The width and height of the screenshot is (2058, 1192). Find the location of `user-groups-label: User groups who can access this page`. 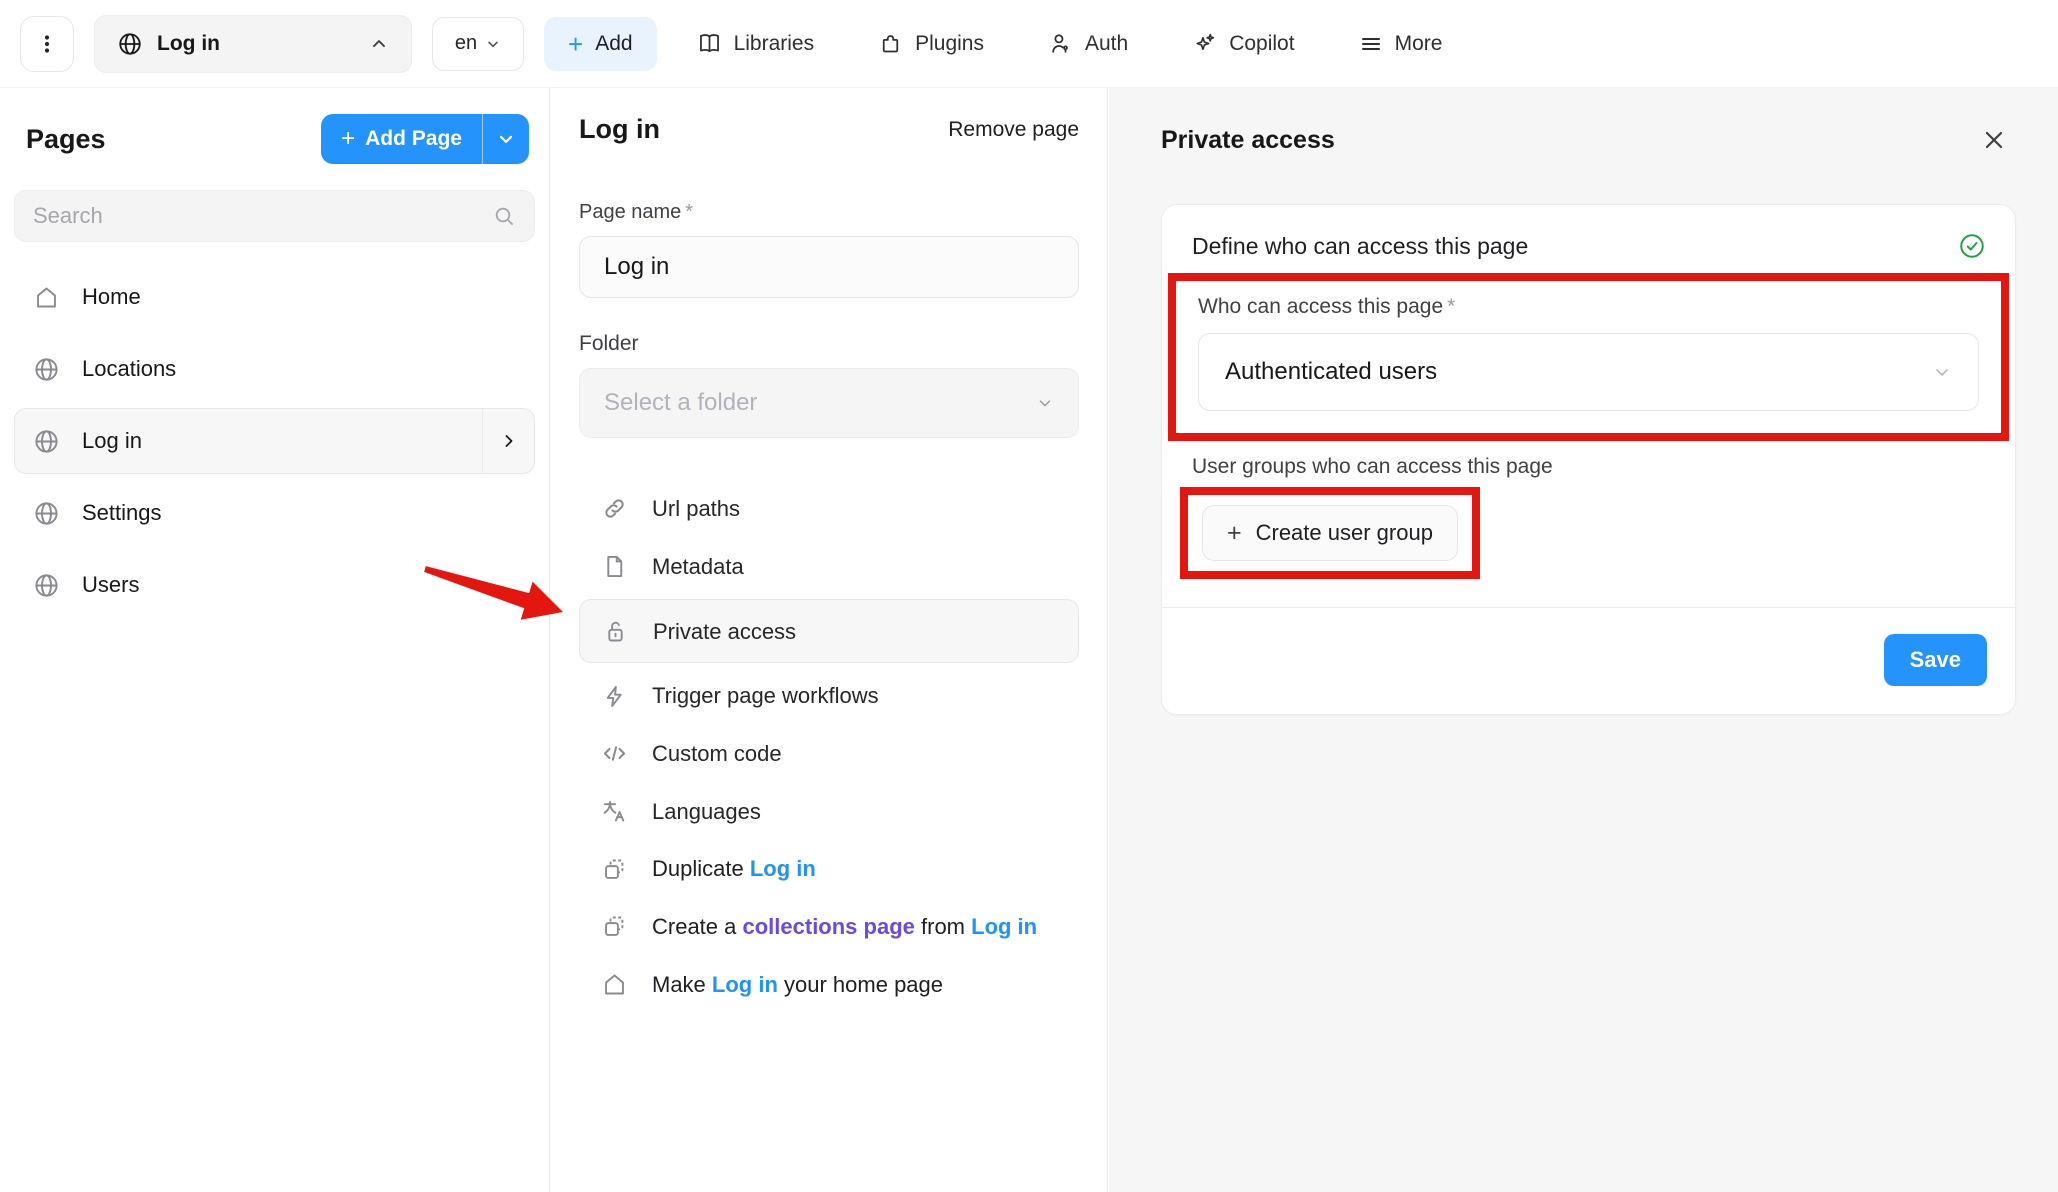

user-groups-label: User groups who can access this page is located at coordinates (1372, 466).